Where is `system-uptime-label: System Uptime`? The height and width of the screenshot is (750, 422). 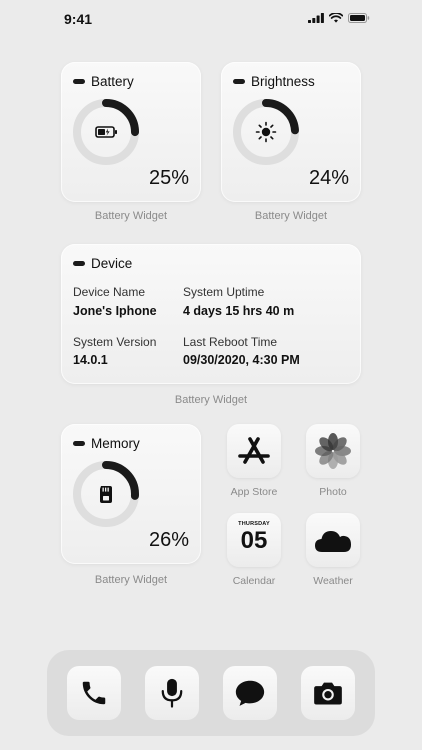
system-uptime-label: System Uptime is located at coordinates (224, 292).